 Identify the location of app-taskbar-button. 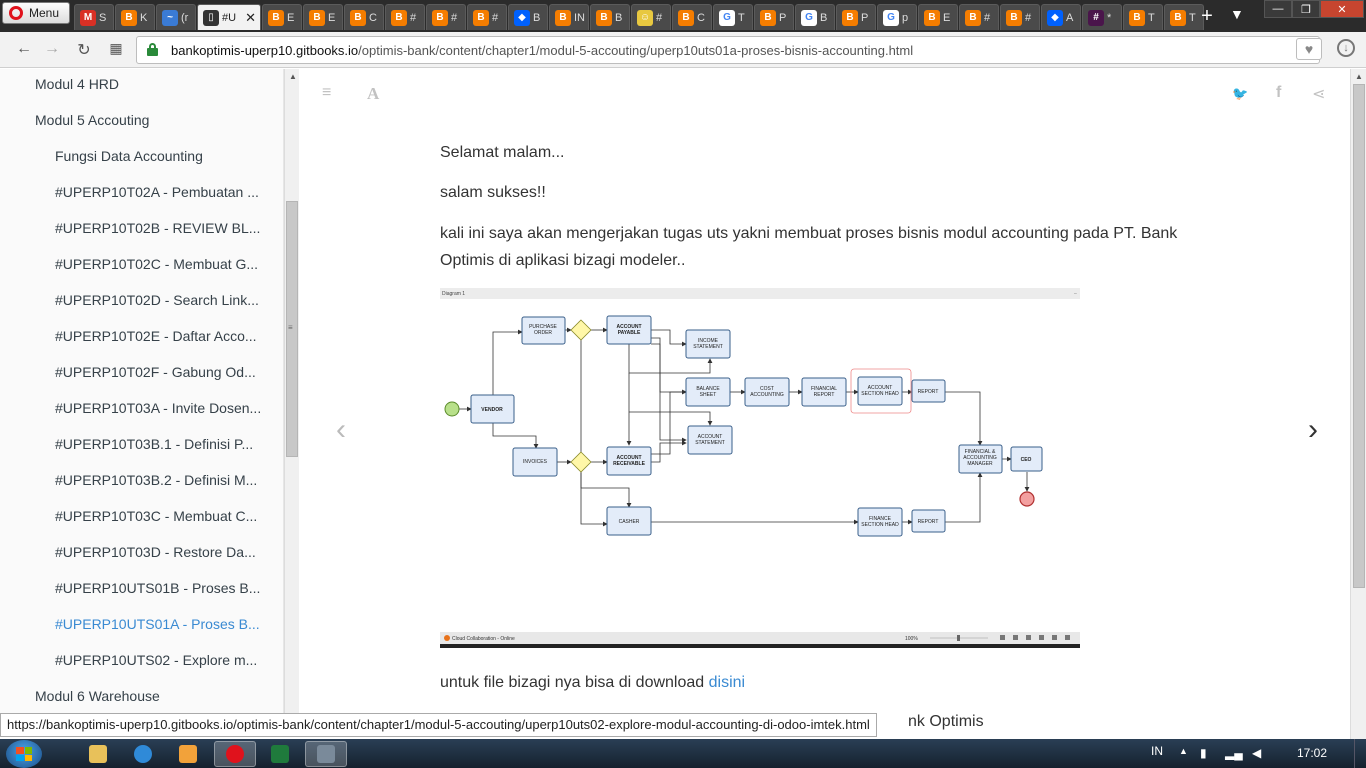
(326, 754).